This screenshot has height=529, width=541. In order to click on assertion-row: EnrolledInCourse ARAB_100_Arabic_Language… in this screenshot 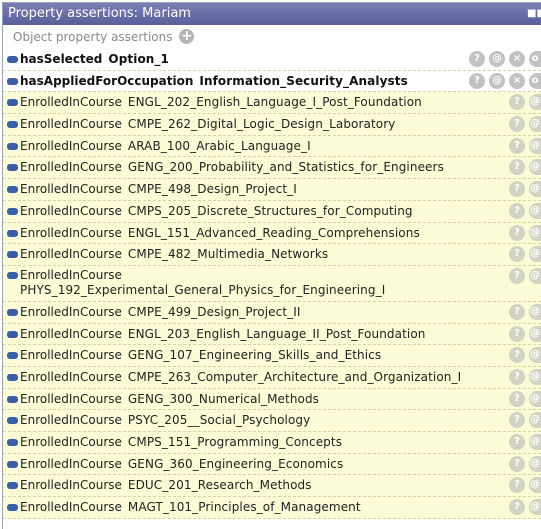, I will do `click(272, 146)`.